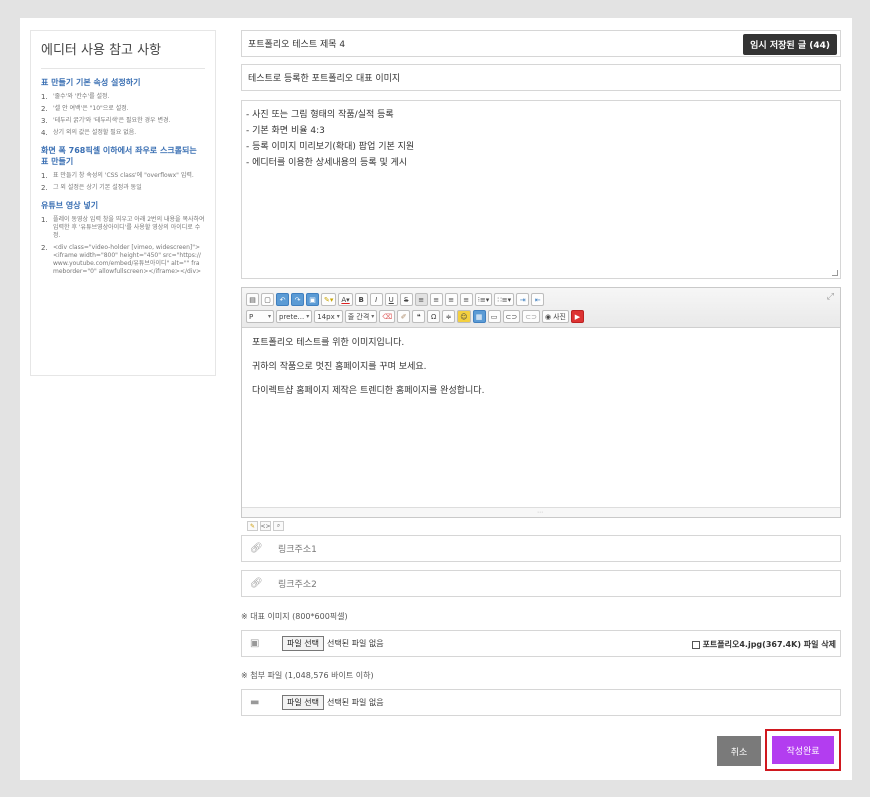 The width and height of the screenshot is (870, 797). Describe the element at coordinates (541, 77) in the screenshot. I see `subtitle-input: 테스트로 등록한 포트폴리오 대표 이미지` at that location.